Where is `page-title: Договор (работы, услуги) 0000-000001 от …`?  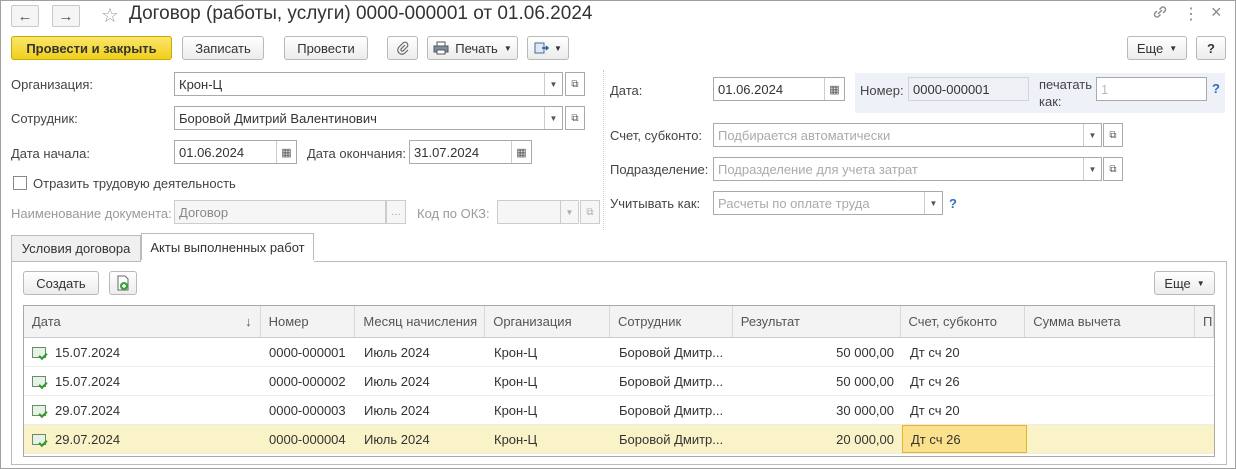
page-title: Договор (работы, услуги) 0000-000001 от … is located at coordinates (361, 13).